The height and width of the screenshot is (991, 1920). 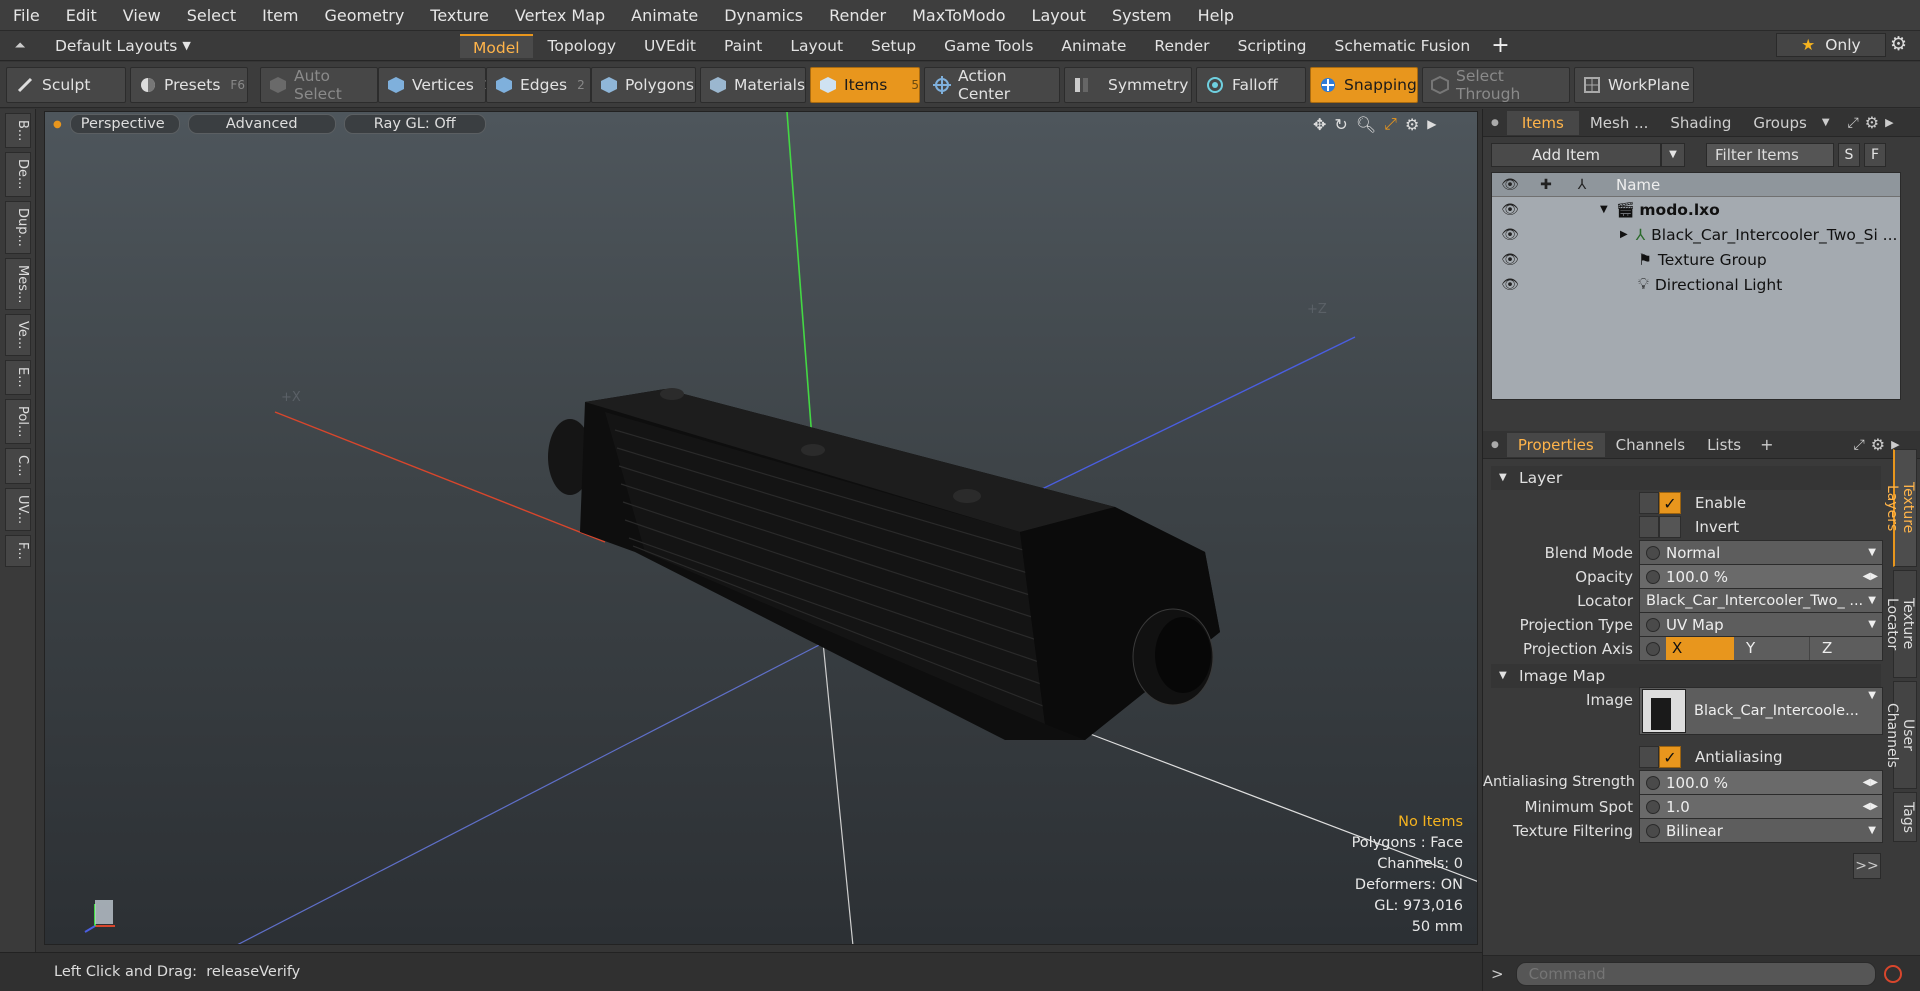 I want to click on axis-x-option: X, so click(x=1700, y=648).